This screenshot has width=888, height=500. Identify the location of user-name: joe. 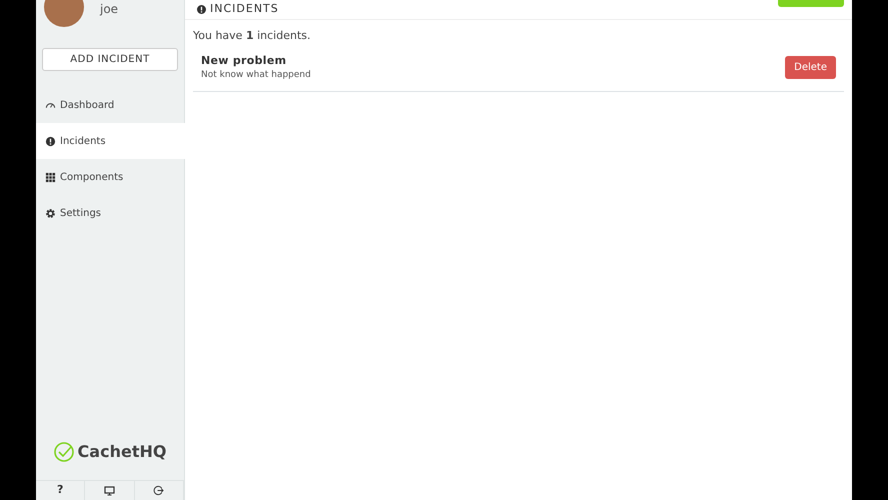
(109, 9).